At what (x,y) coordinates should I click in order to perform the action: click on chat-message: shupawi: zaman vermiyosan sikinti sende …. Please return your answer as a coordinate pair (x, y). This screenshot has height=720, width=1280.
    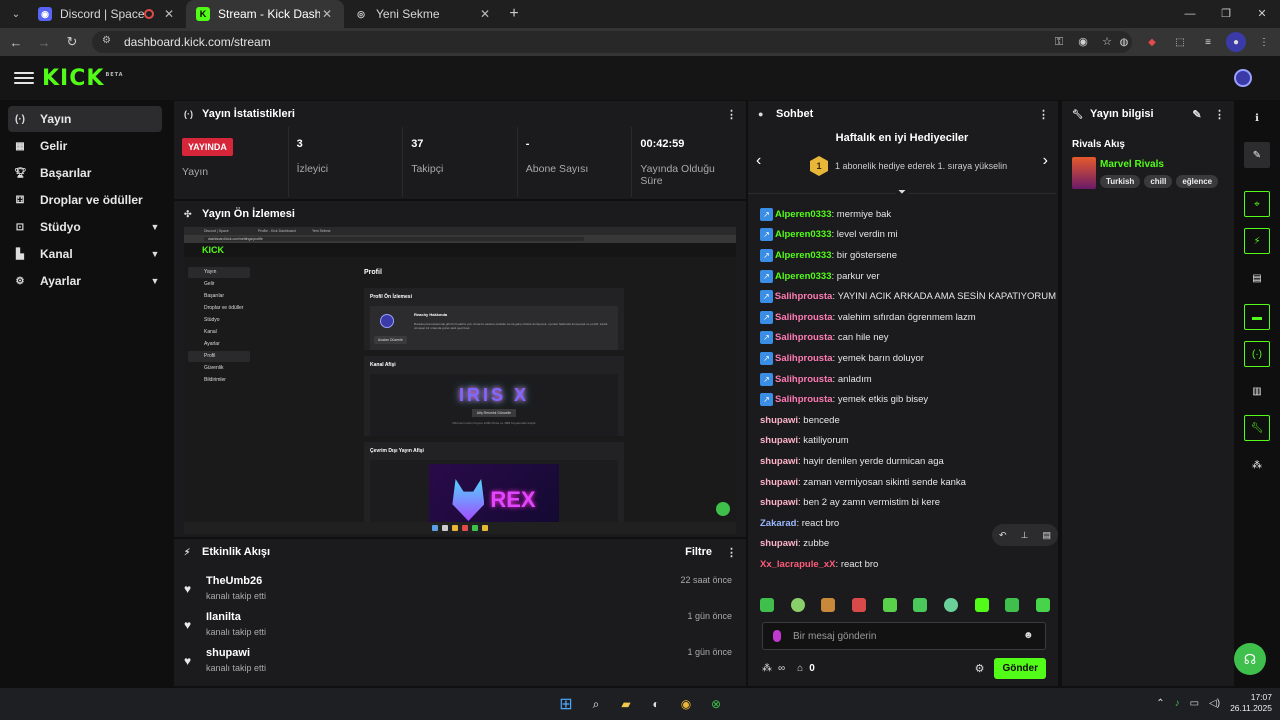
    Looking at the image, I should click on (902, 482).